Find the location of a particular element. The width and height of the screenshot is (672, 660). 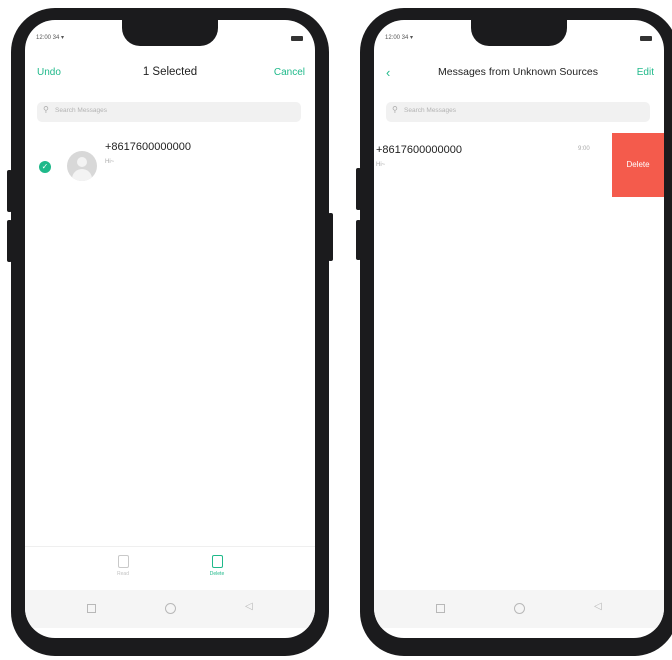

read-label: Read is located at coordinates (123, 574).